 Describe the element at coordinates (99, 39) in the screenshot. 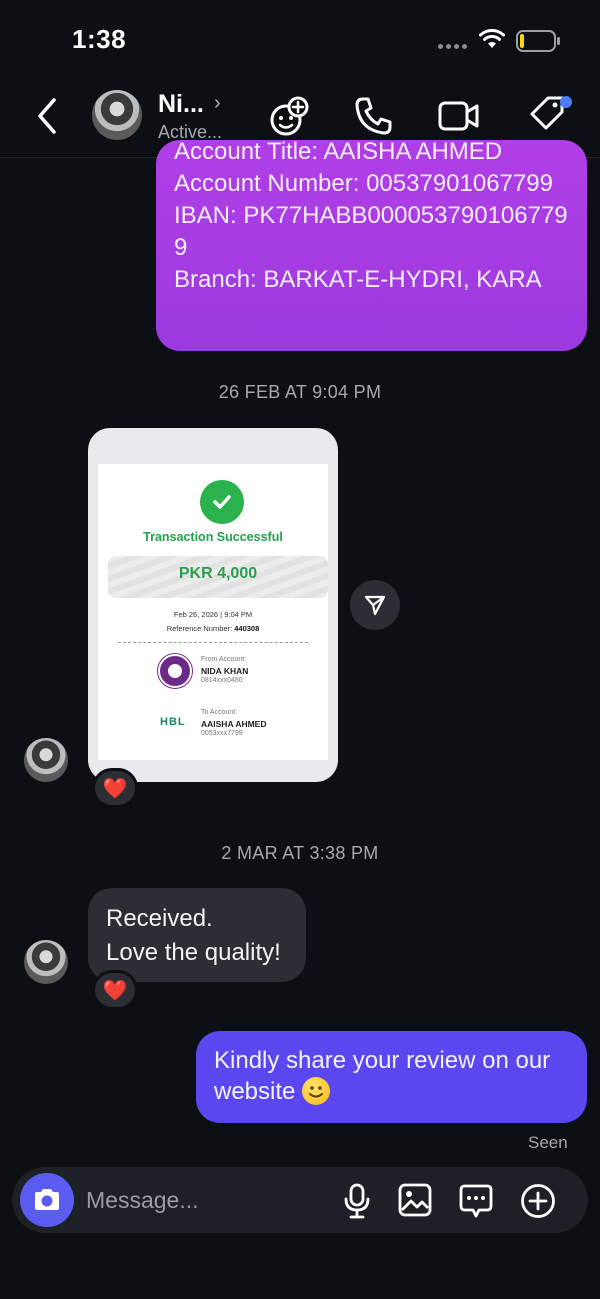

I see `status-time: 1:38` at that location.